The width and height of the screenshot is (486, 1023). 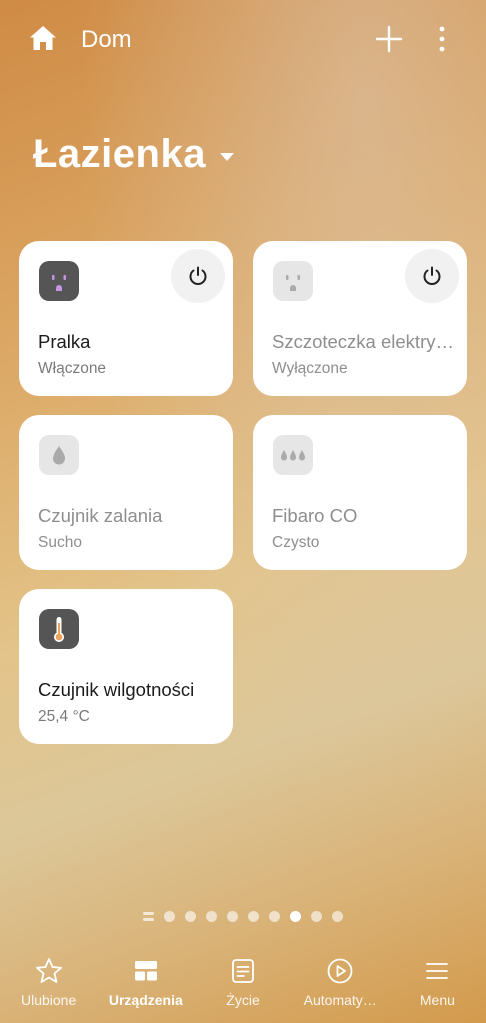 I want to click on nav-label: Życie, so click(x=243, y=1000).